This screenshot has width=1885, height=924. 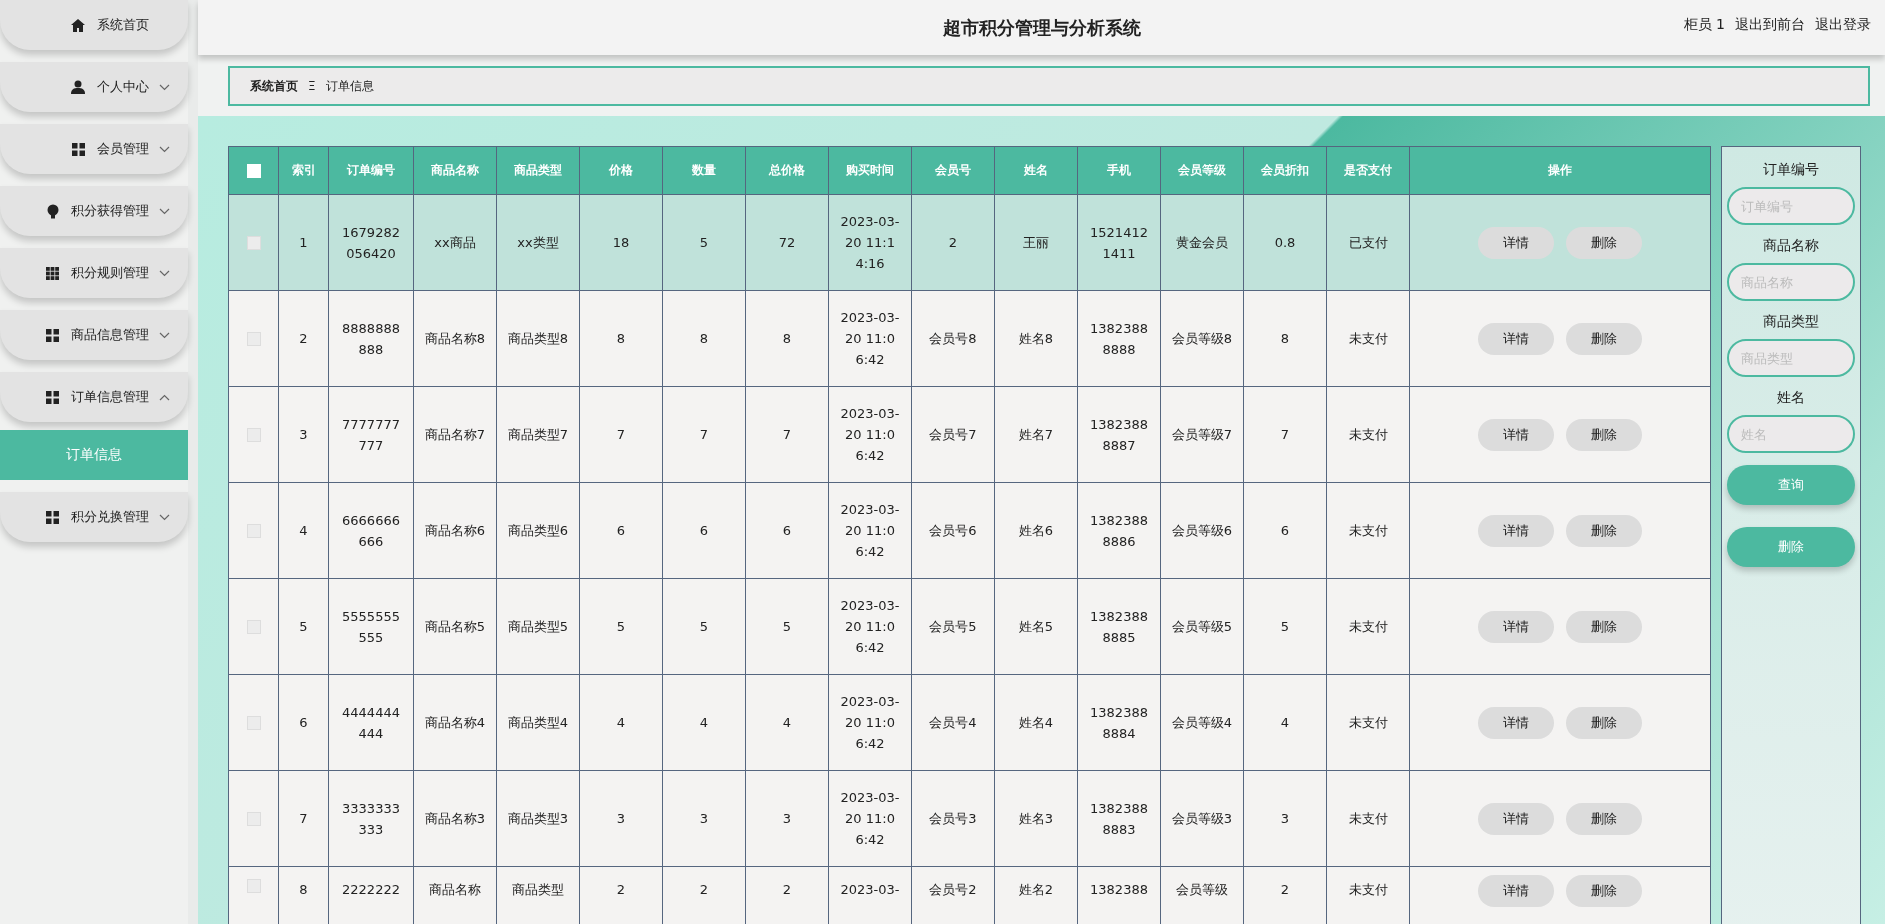 I want to click on table-row: 2 8888888888 商品名称8 商品类型8 8 8 8 2023-03-20 11:06:42 会员号8 姓名8 13823888888 会员等级8 8 未支付 详情 删除, so click(x=970, y=339).